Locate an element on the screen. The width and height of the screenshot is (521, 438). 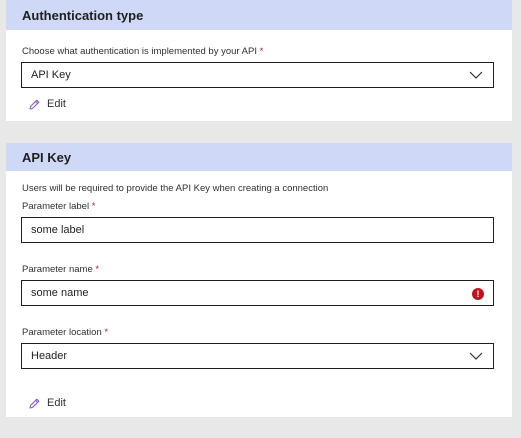
api-key-header: API Key is located at coordinates (259, 157).